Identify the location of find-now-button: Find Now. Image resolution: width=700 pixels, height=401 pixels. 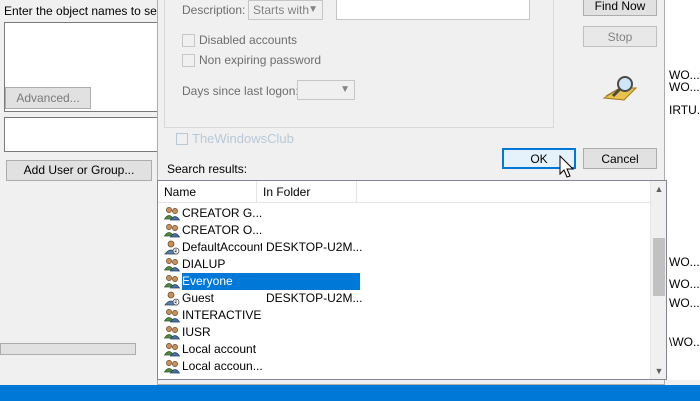
(620, 8).